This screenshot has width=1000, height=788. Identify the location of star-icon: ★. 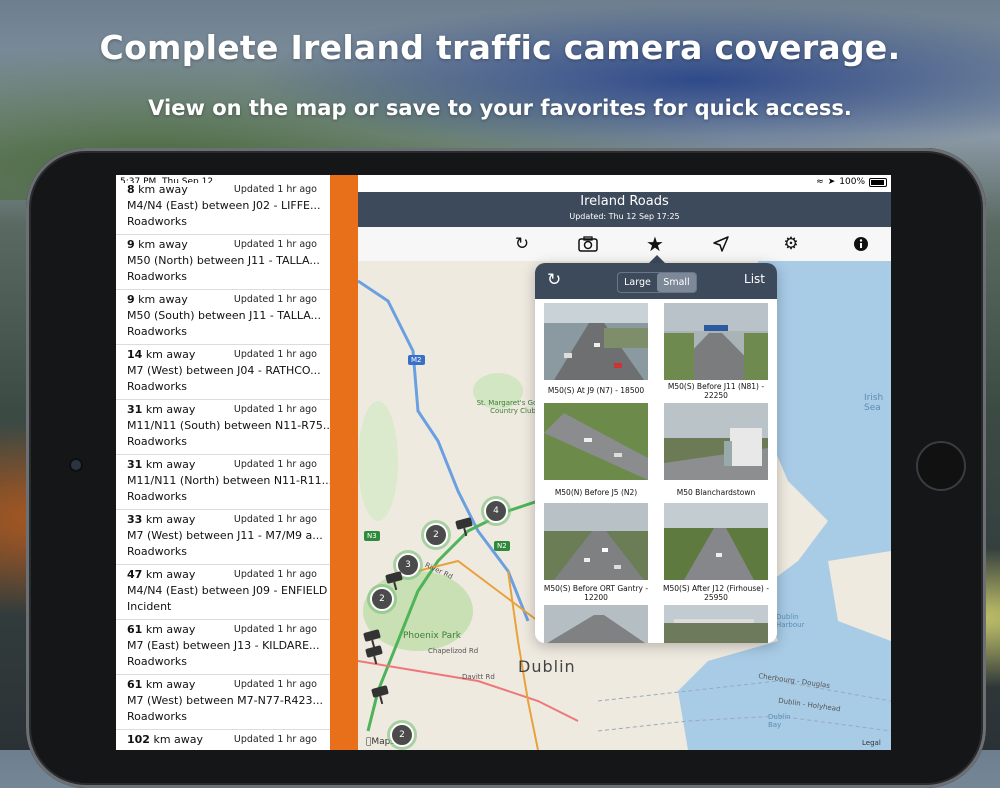
(655, 244).